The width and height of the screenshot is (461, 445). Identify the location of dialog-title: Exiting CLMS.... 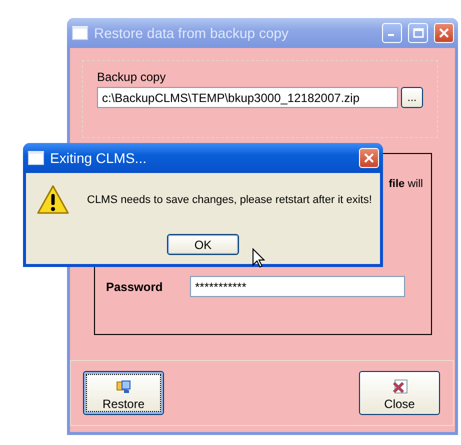
(99, 158).